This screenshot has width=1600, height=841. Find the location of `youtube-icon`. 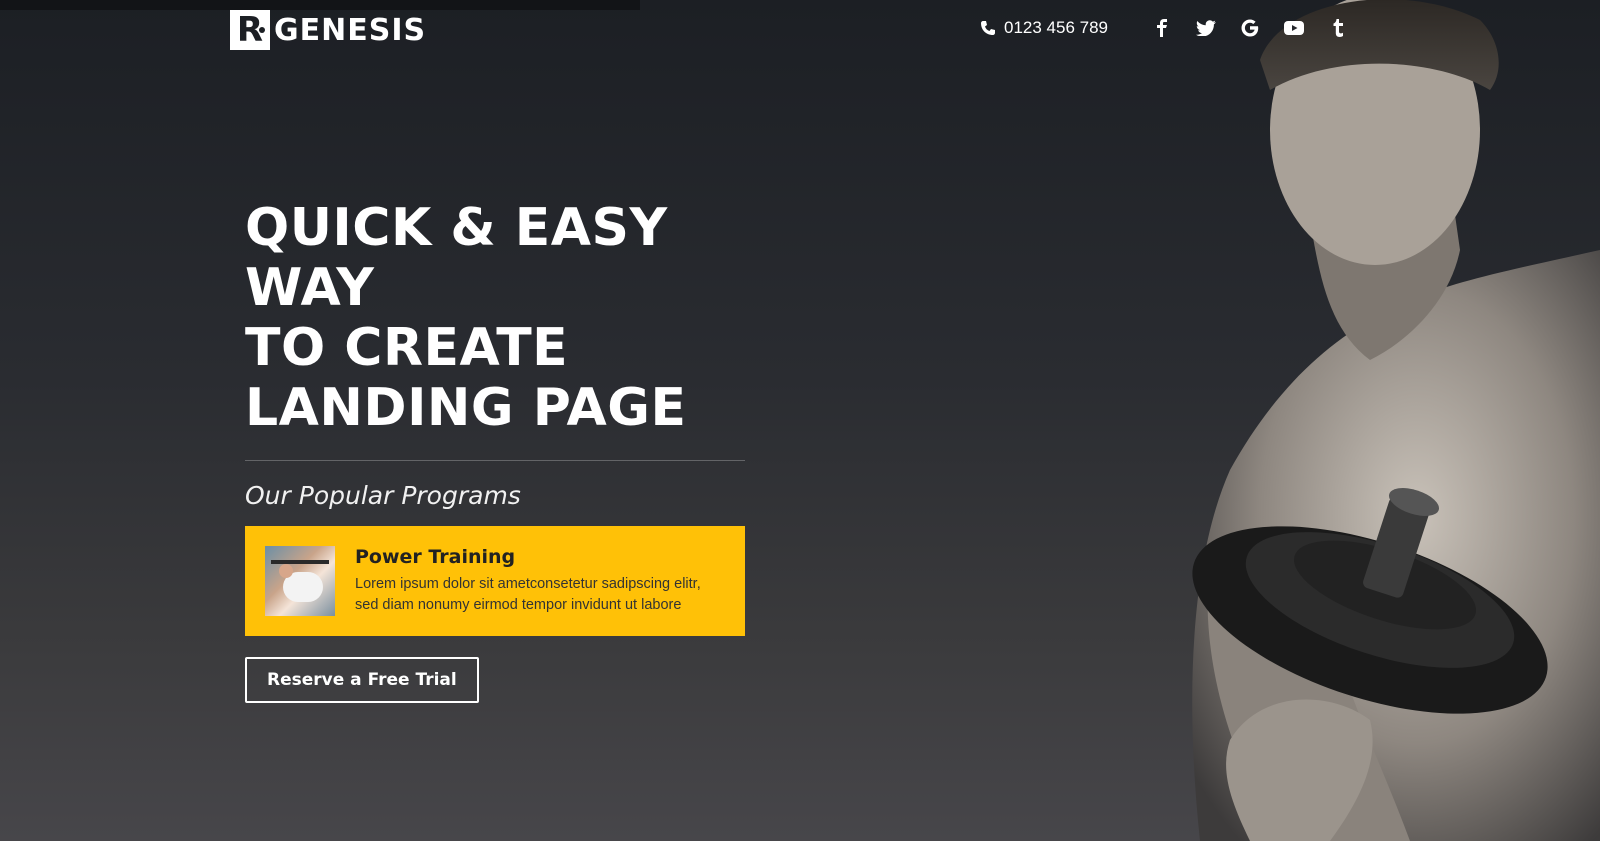

youtube-icon is located at coordinates (1294, 28).